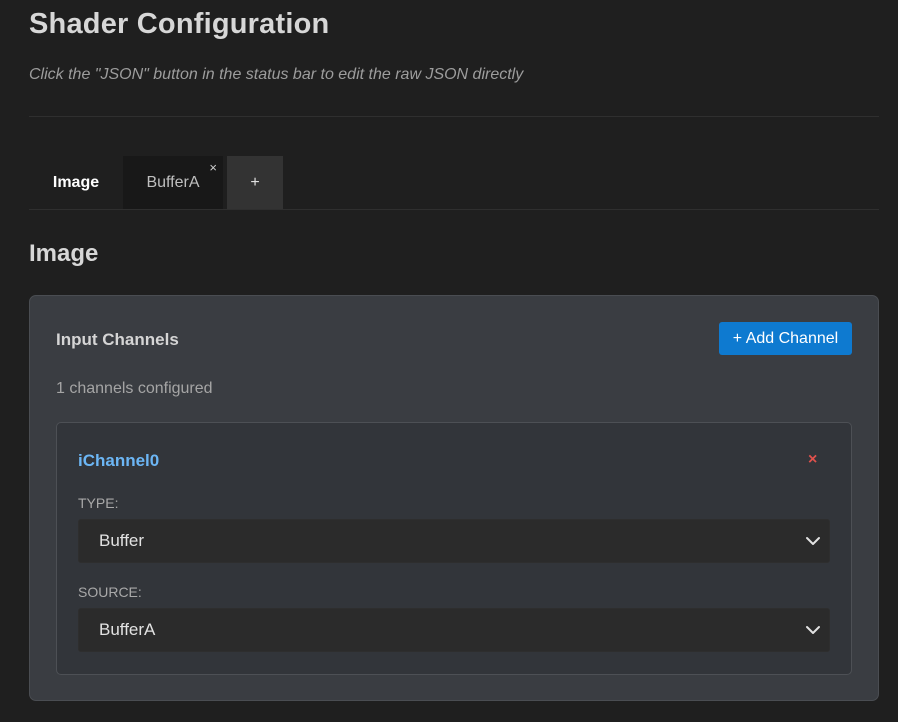 The width and height of the screenshot is (898, 722). What do you see at coordinates (454, 209) in the screenshot?
I see `tabs-divider` at bounding box center [454, 209].